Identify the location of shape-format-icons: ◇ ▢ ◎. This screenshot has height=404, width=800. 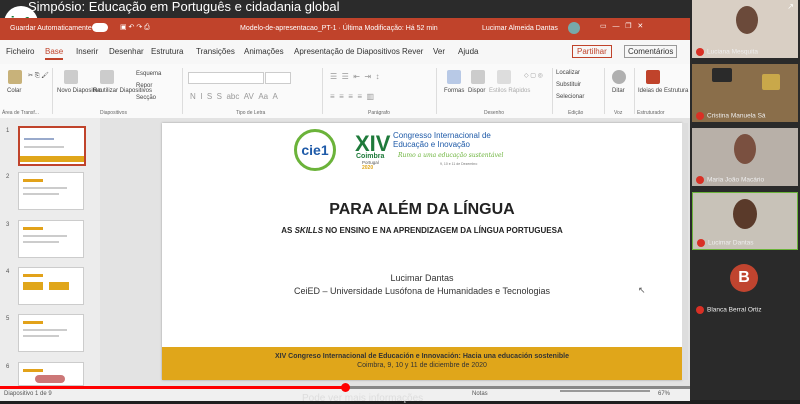
(533, 75).